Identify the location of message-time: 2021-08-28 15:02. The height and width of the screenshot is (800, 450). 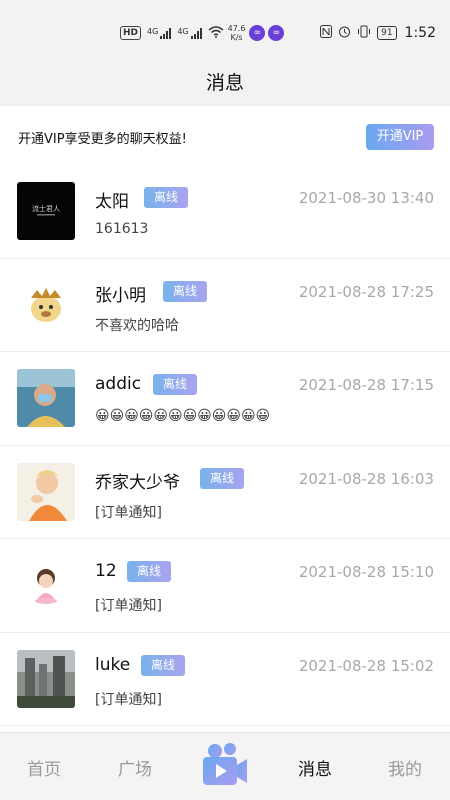
(366, 665).